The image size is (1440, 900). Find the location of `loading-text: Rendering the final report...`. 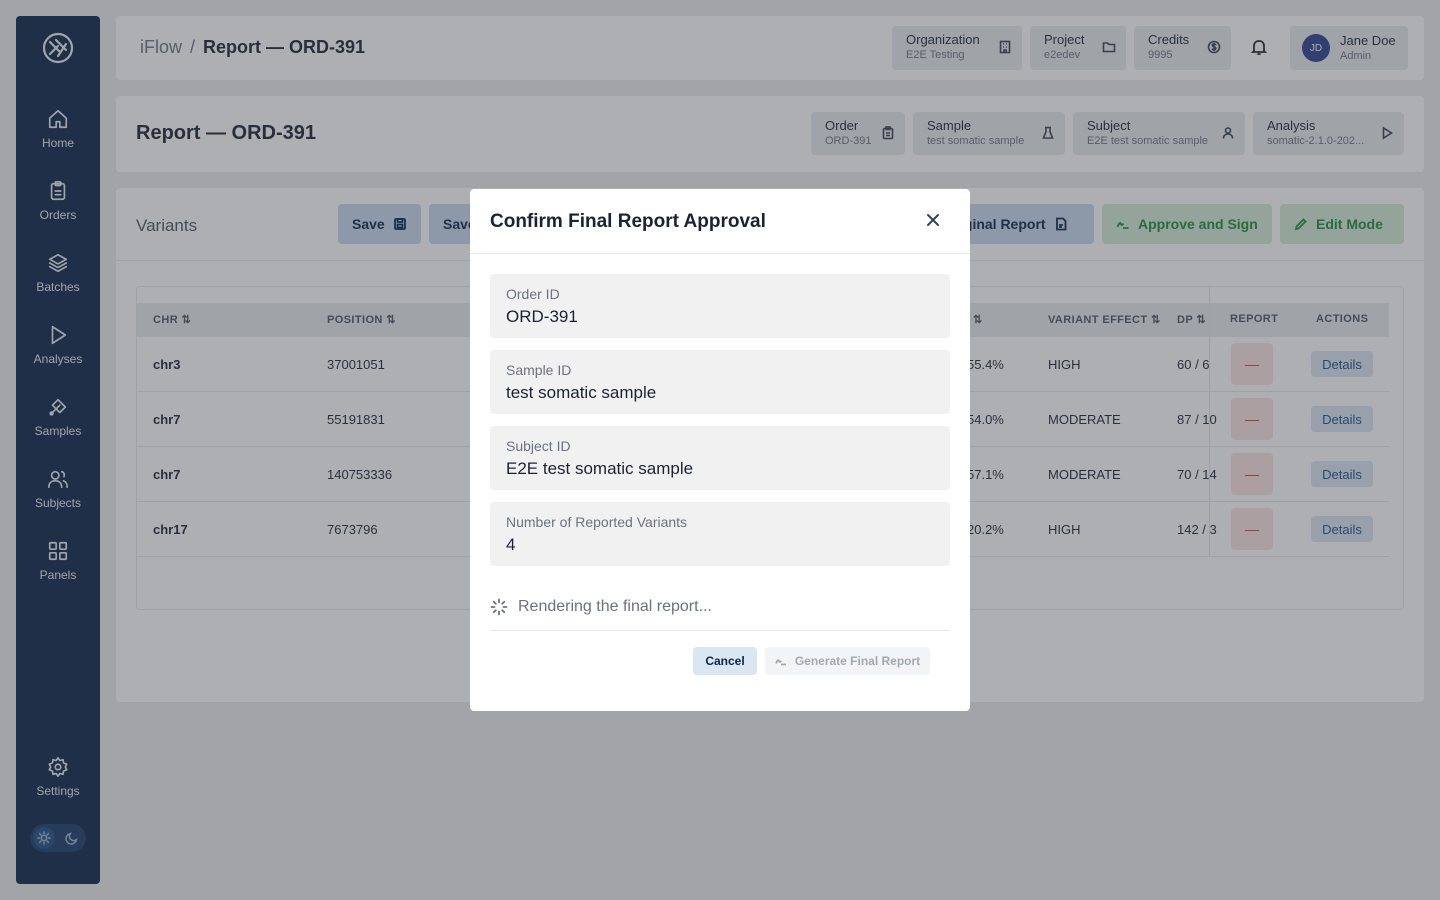

loading-text: Rendering the final report... is located at coordinates (615, 606).